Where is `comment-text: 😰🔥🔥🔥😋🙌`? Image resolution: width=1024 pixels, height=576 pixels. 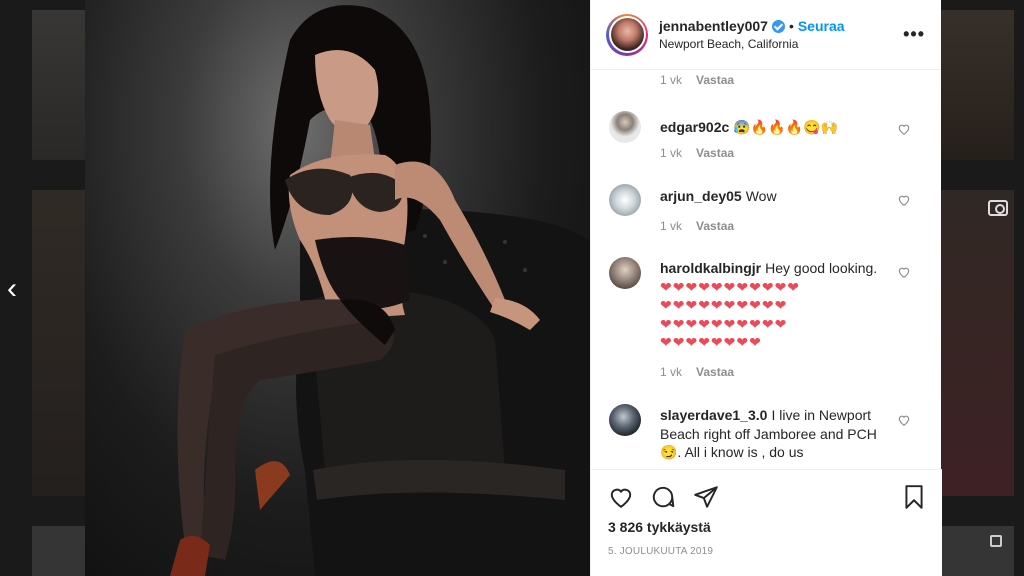 comment-text: 😰🔥🔥🔥😋🙌 is located at coordinates (785, 127).